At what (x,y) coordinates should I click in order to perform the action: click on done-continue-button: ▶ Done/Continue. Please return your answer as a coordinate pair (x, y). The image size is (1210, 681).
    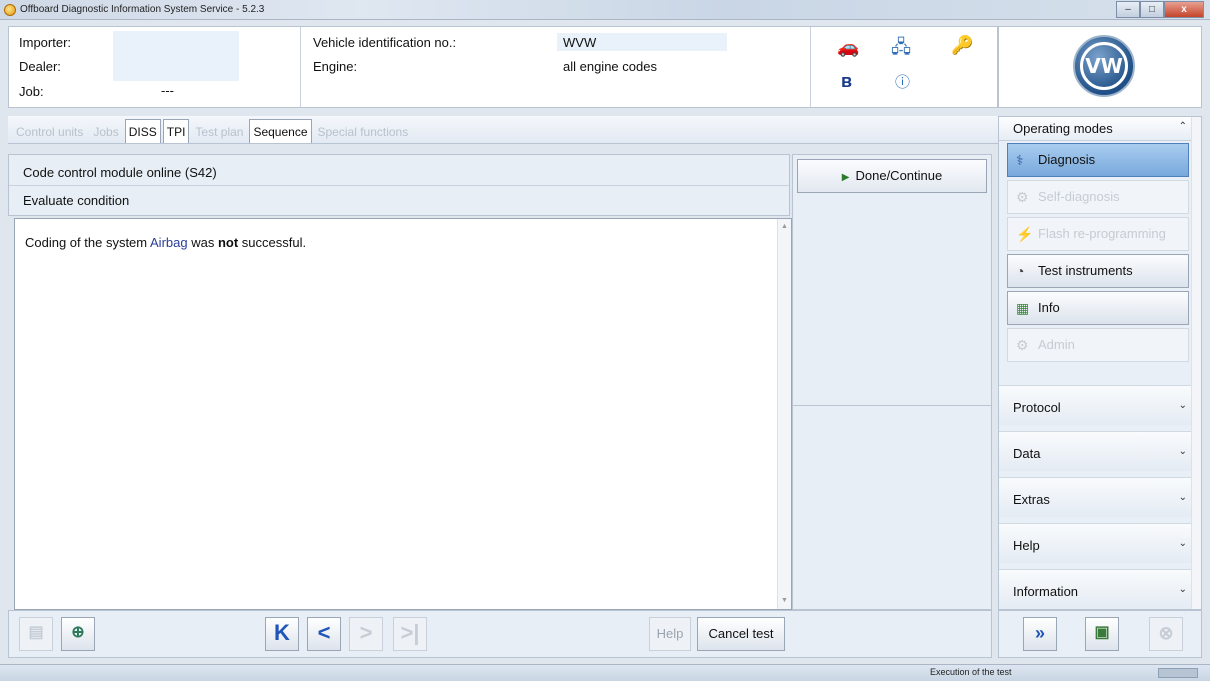
    Looking at the image, I should click on (892, 176).